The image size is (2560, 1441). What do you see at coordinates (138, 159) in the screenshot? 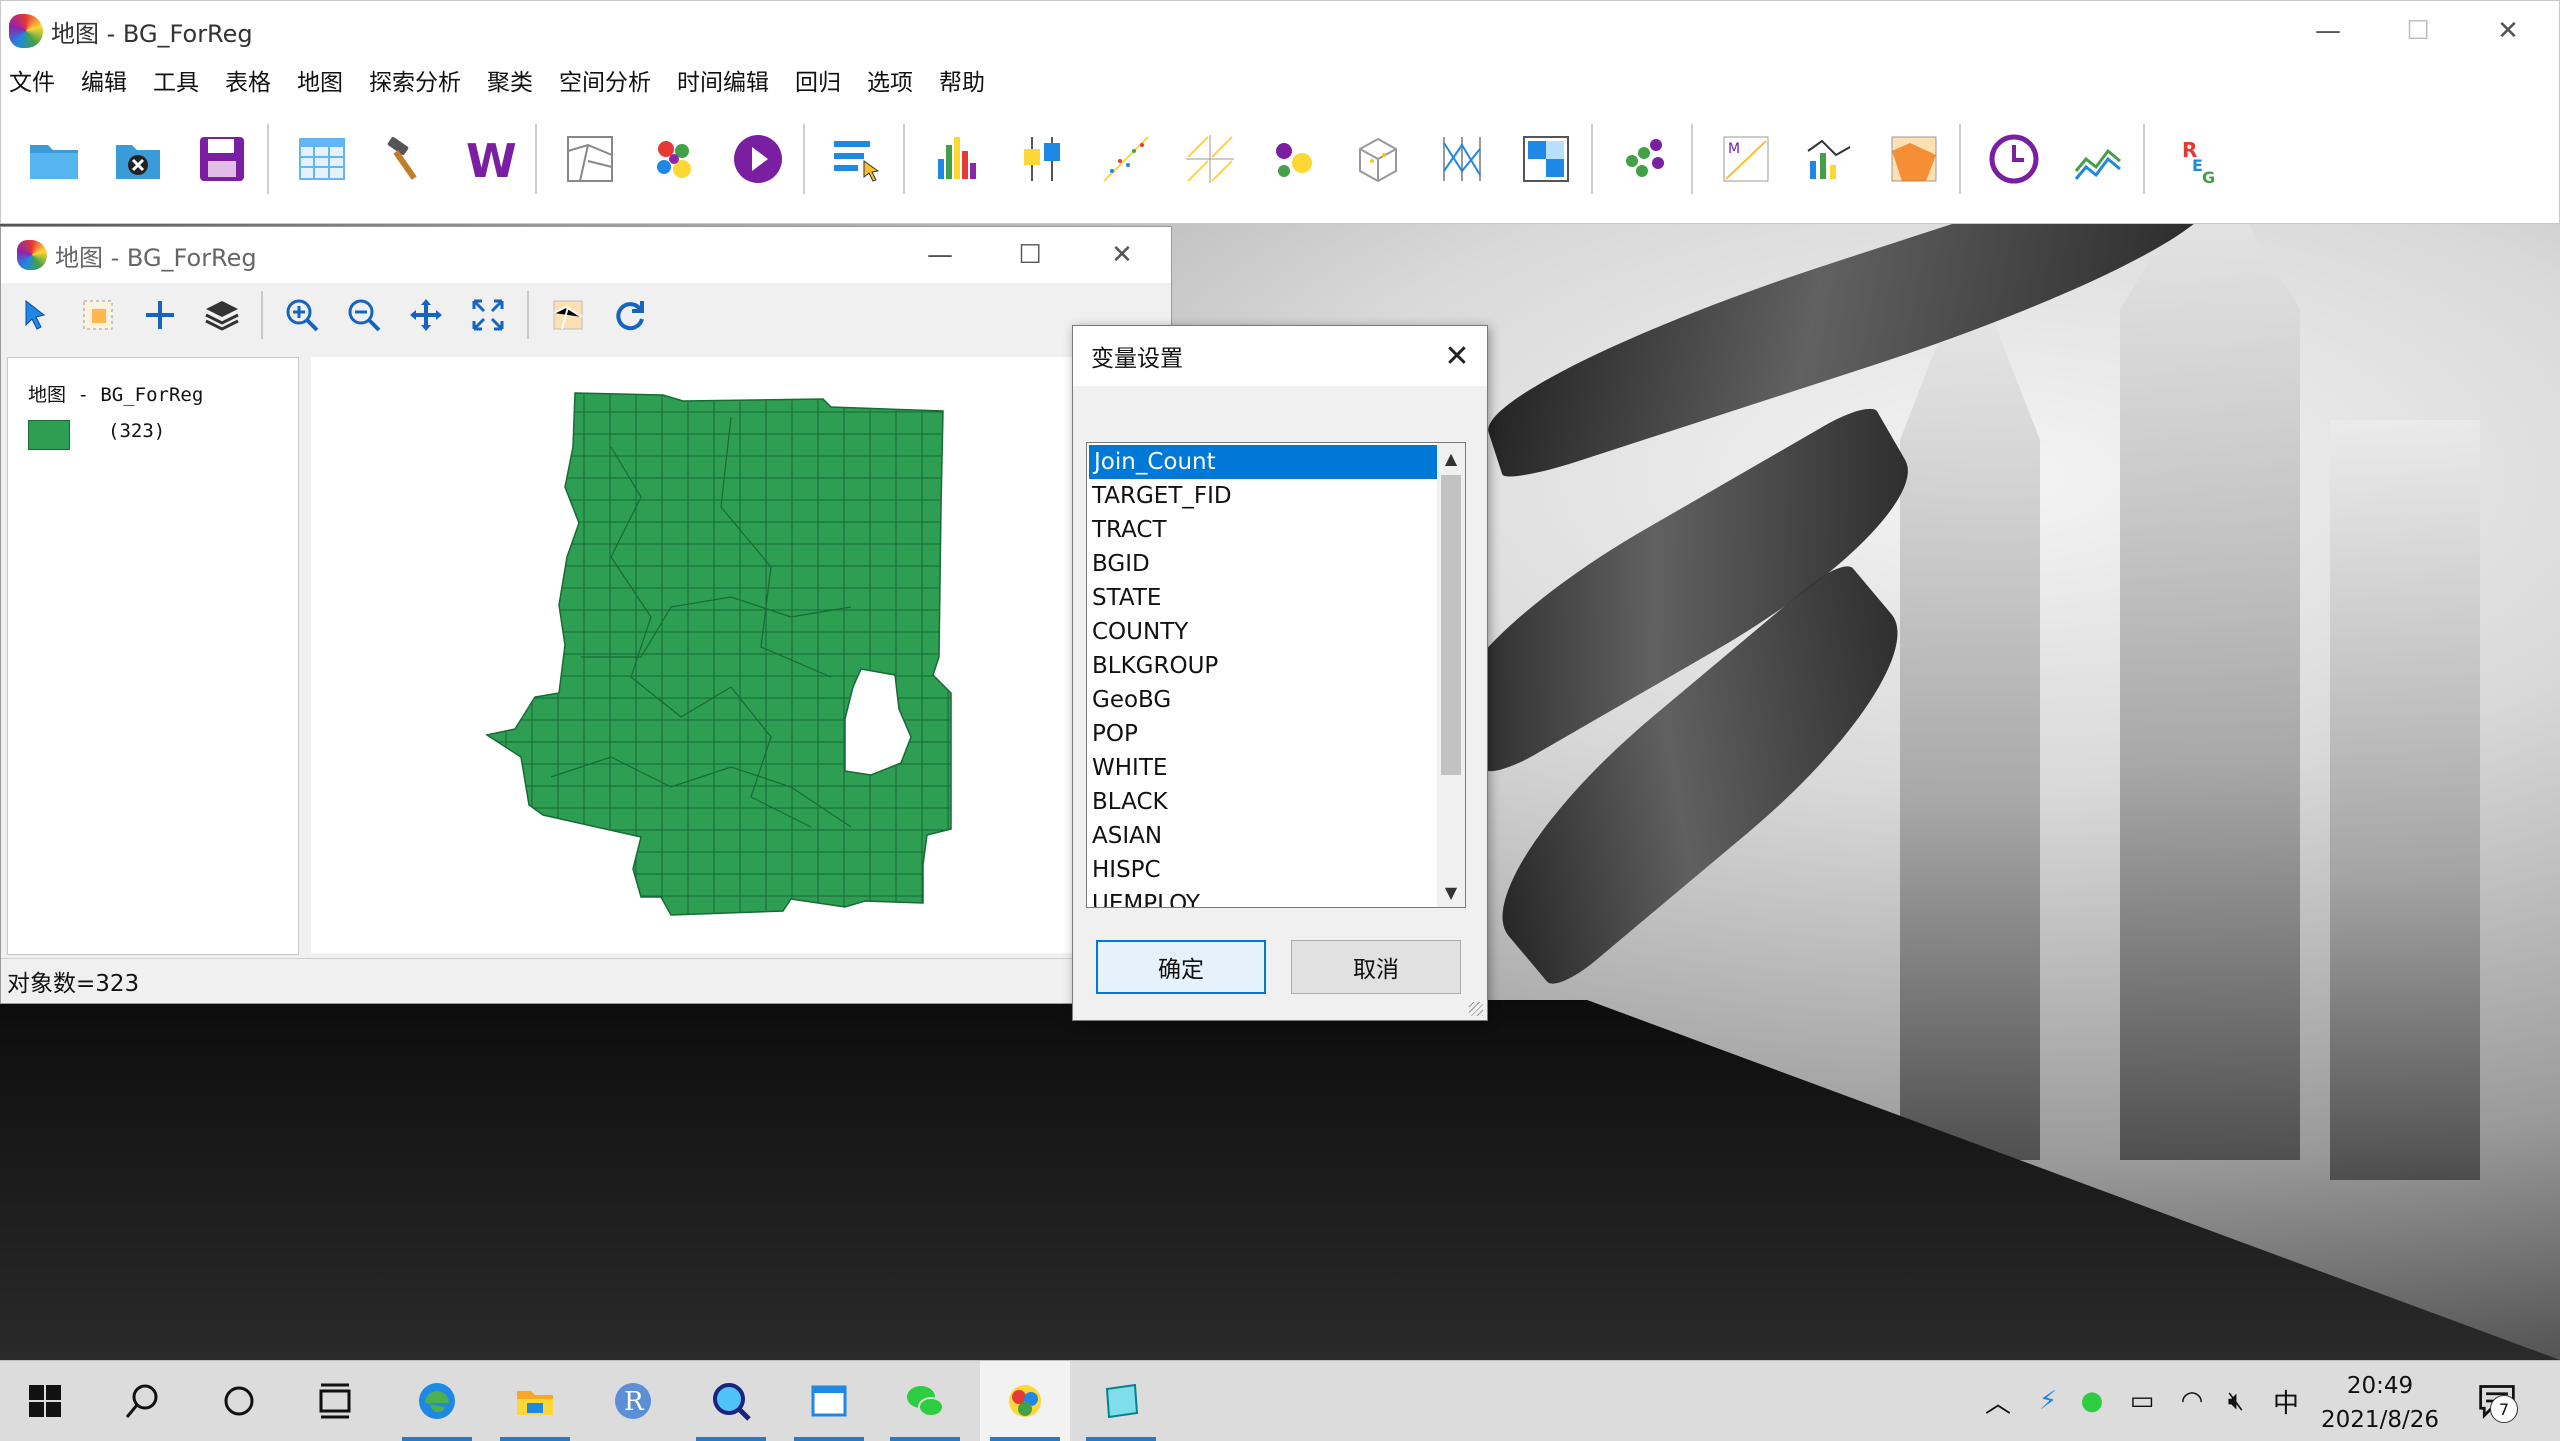
I see `close-file-button` at bounding box center [138, 159].